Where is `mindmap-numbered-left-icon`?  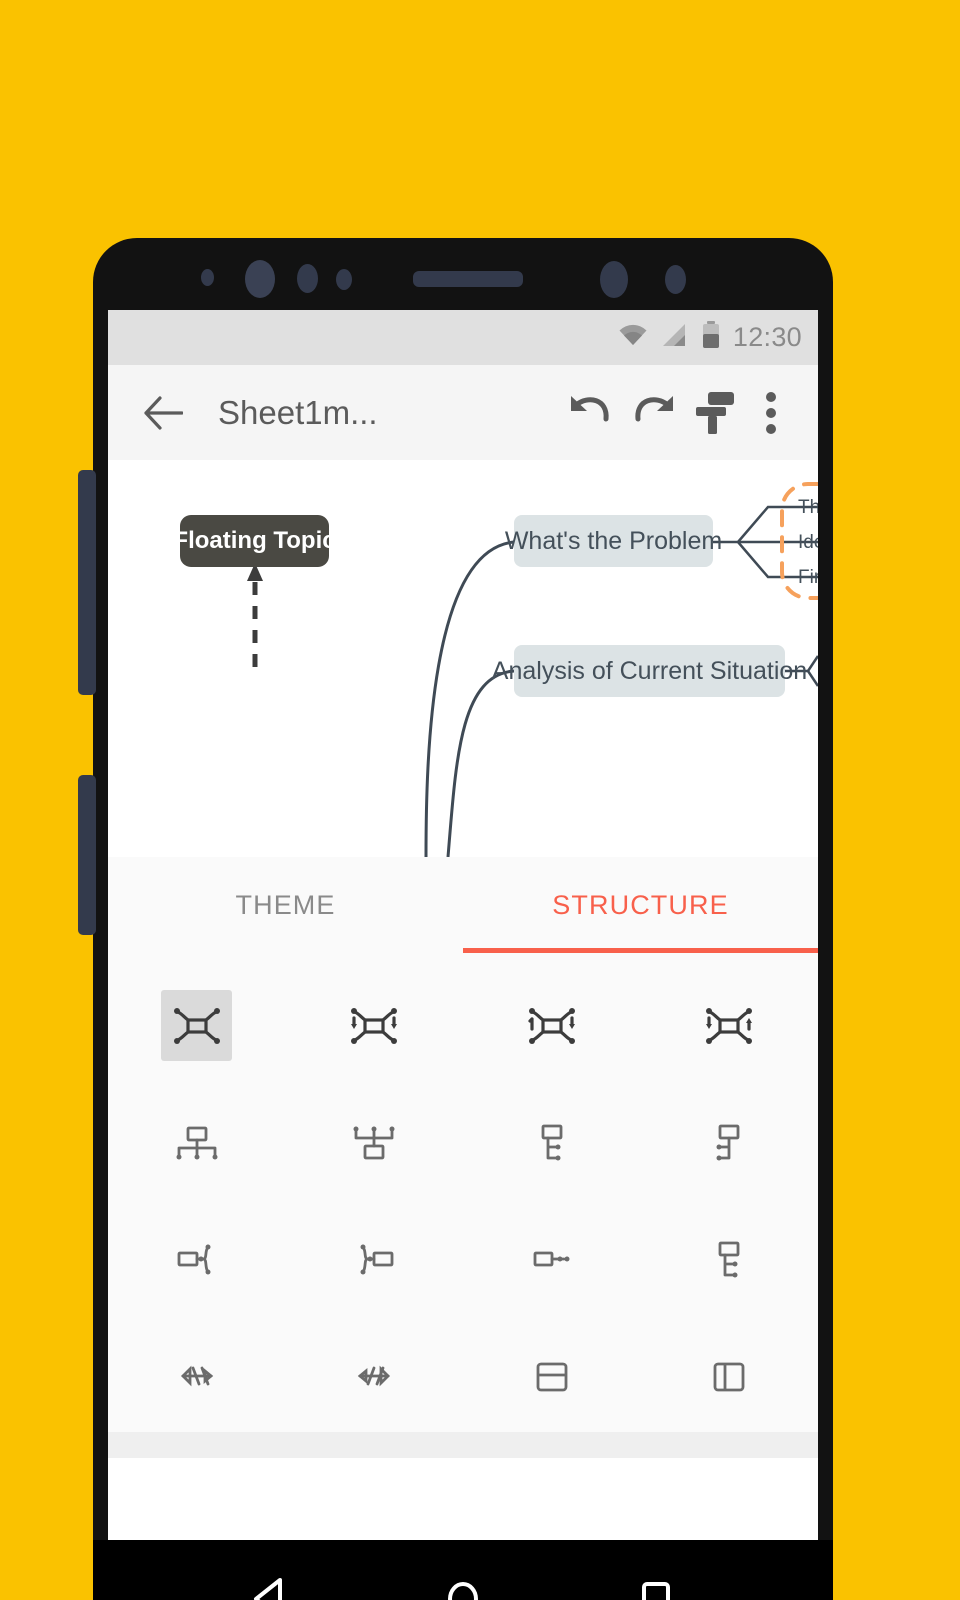
mindmap-numbered-left-icon is located at coordinates (551, 1025).